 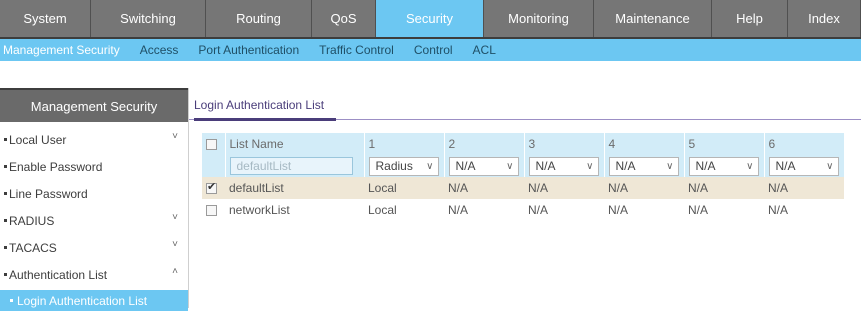 I want to click on tab-label: Maintenance, so click(x=652, y=18).